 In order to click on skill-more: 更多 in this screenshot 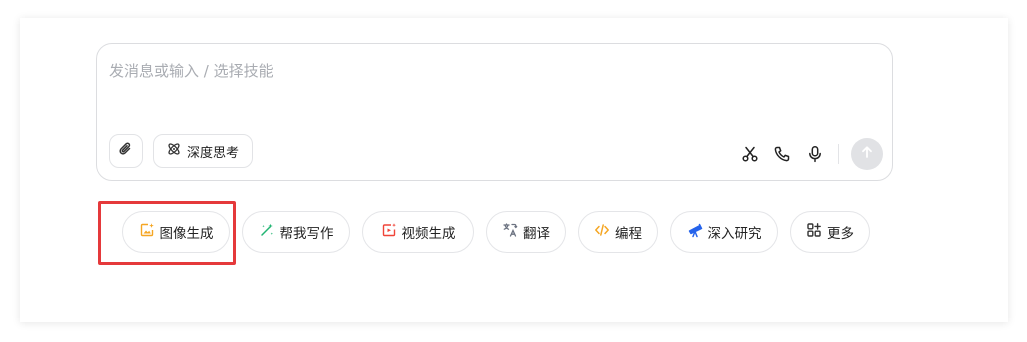, I will do `click(830, 232)`.